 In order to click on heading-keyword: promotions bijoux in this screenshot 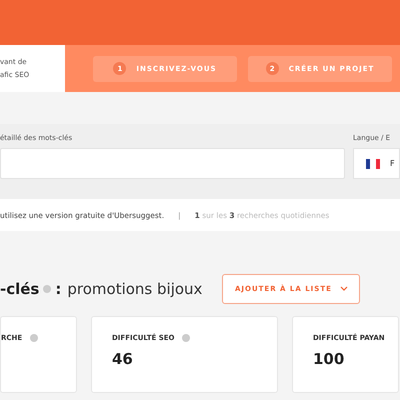, I will do `click(134, 289)`.